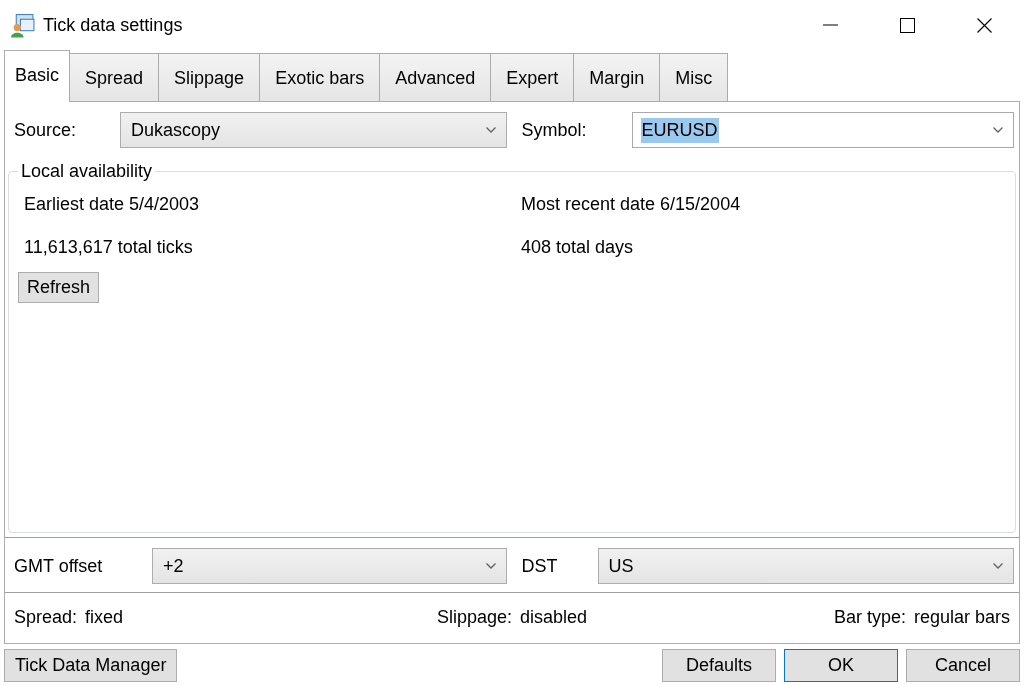 This screenshot has height=685, width=1024. Describe the element at coordinates (805, 566) in the screenshot. I see `dropdown: US` at that location.